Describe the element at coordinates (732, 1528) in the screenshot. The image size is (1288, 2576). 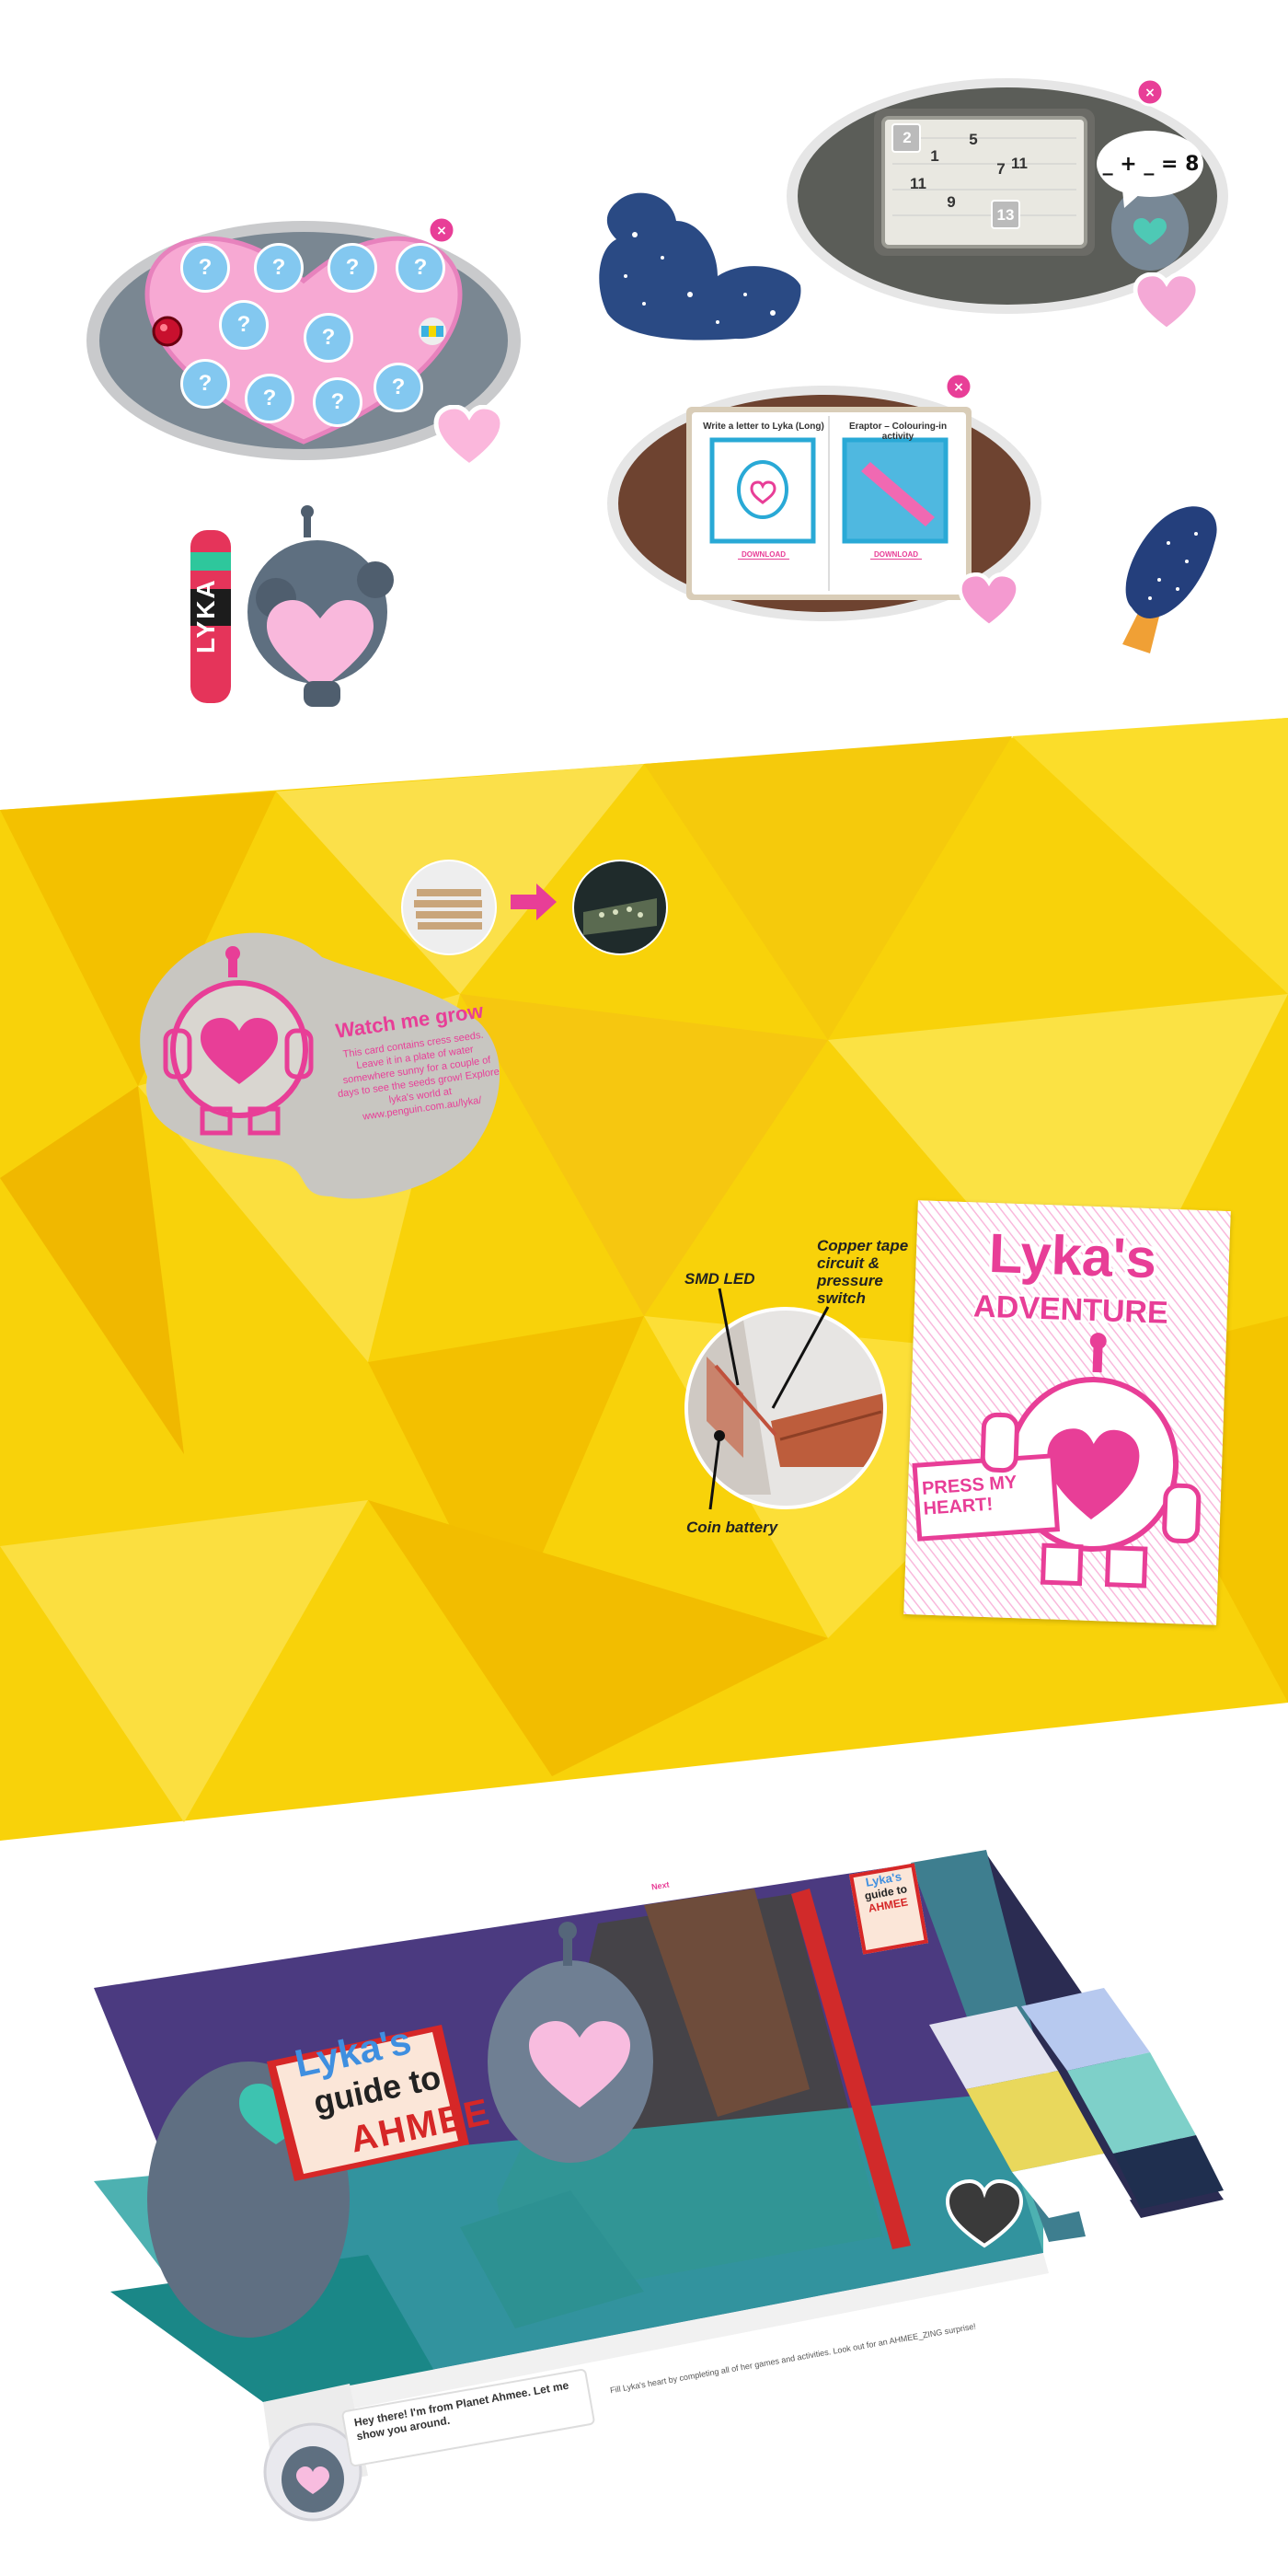
I see `label-coin-battery: Coin battery` at that location.